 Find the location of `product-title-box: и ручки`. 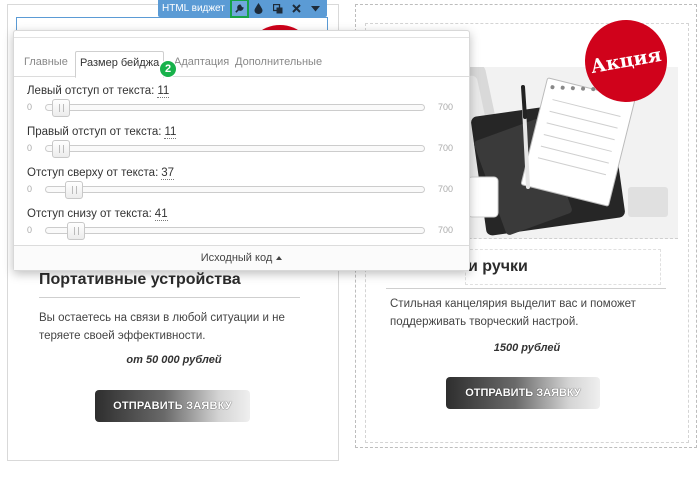

product-title-box: и ручки is located at coordinates (563, 267).